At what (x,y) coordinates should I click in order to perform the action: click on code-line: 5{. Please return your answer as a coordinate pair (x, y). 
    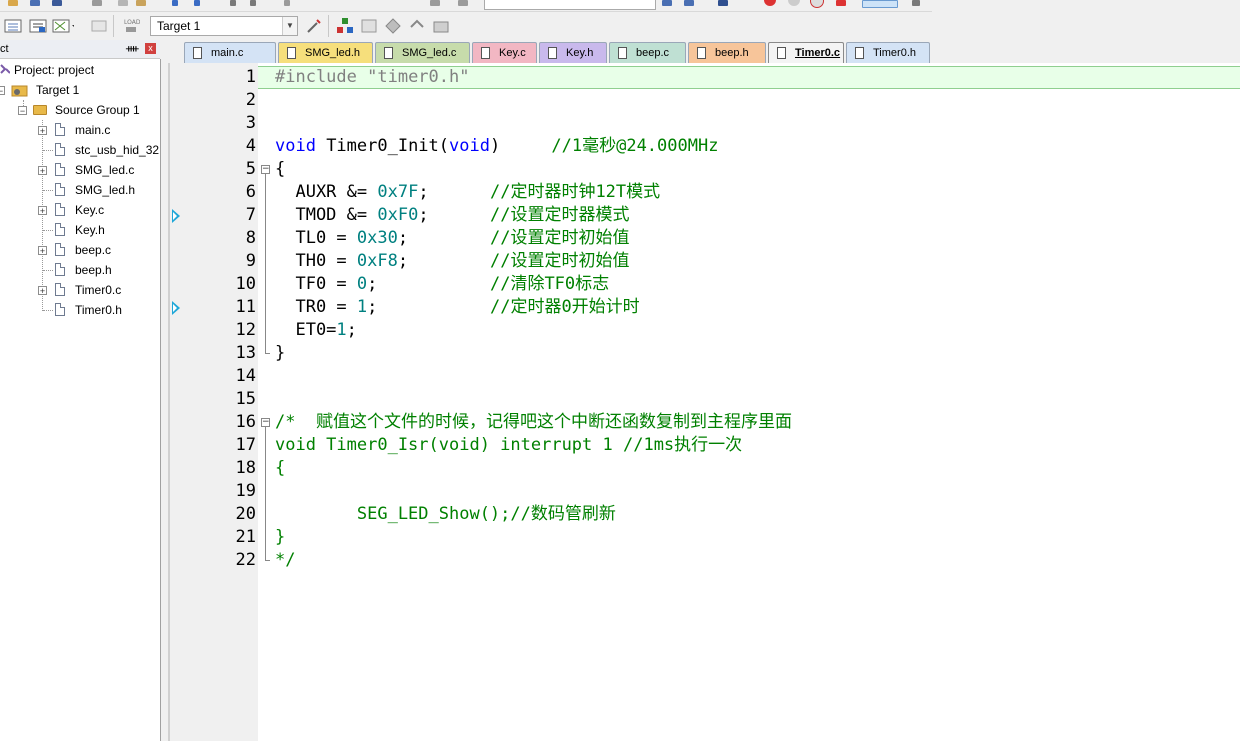
    Looking at the image, I should click on (704, 169).